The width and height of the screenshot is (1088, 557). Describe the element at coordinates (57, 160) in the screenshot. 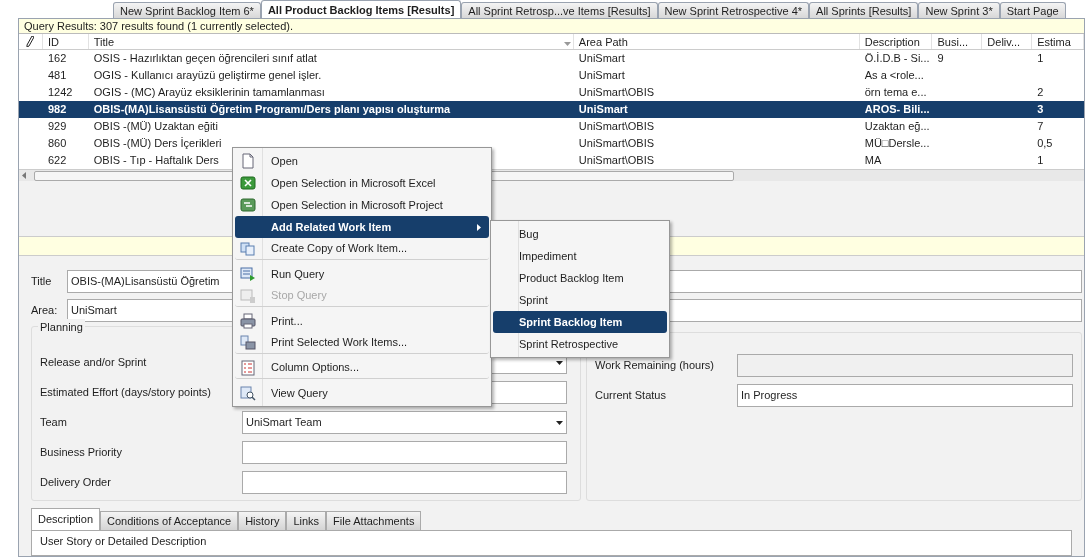

I see `table-cell: 622` at that location.